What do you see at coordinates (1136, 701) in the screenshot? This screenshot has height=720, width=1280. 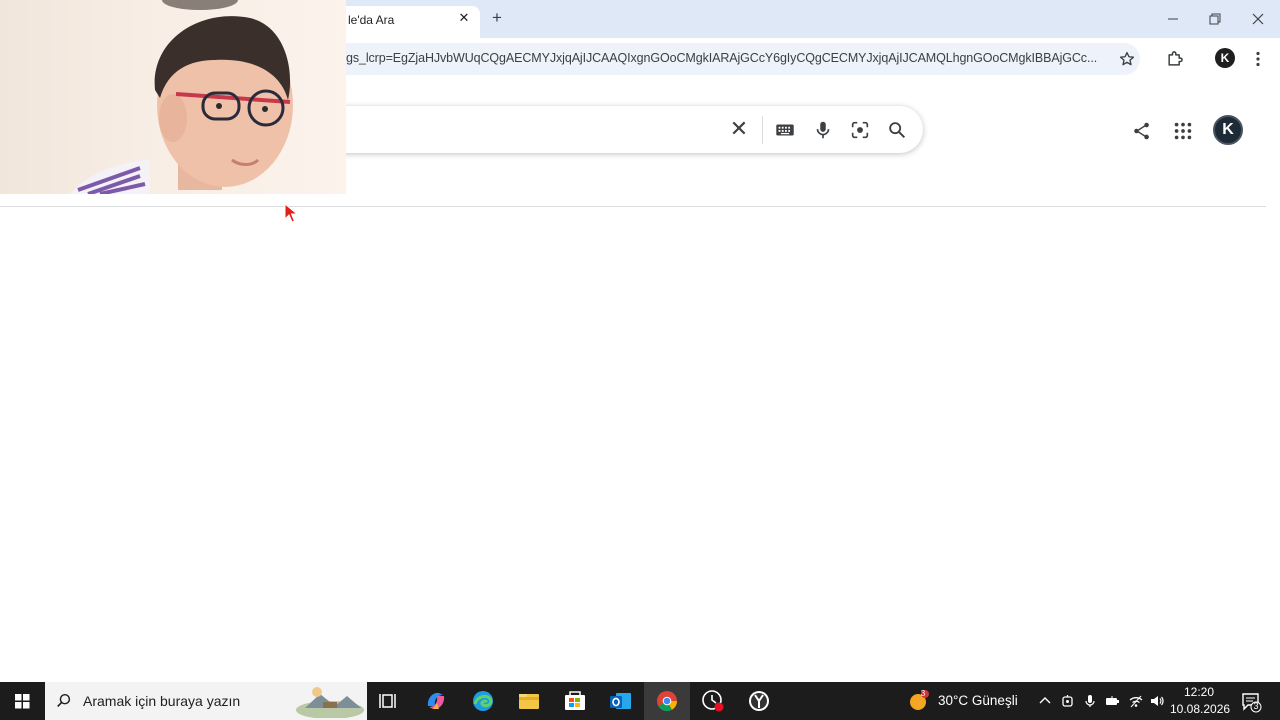 I see `wifi-icon` at bounding box center [1136, 701].